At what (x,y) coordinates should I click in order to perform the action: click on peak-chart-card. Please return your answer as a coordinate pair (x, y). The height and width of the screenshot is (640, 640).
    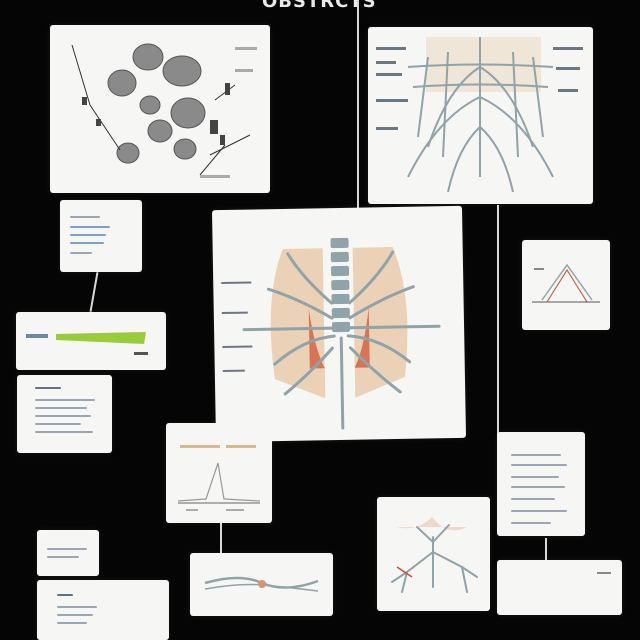
    Looking at the image, I should click on (566, 285).